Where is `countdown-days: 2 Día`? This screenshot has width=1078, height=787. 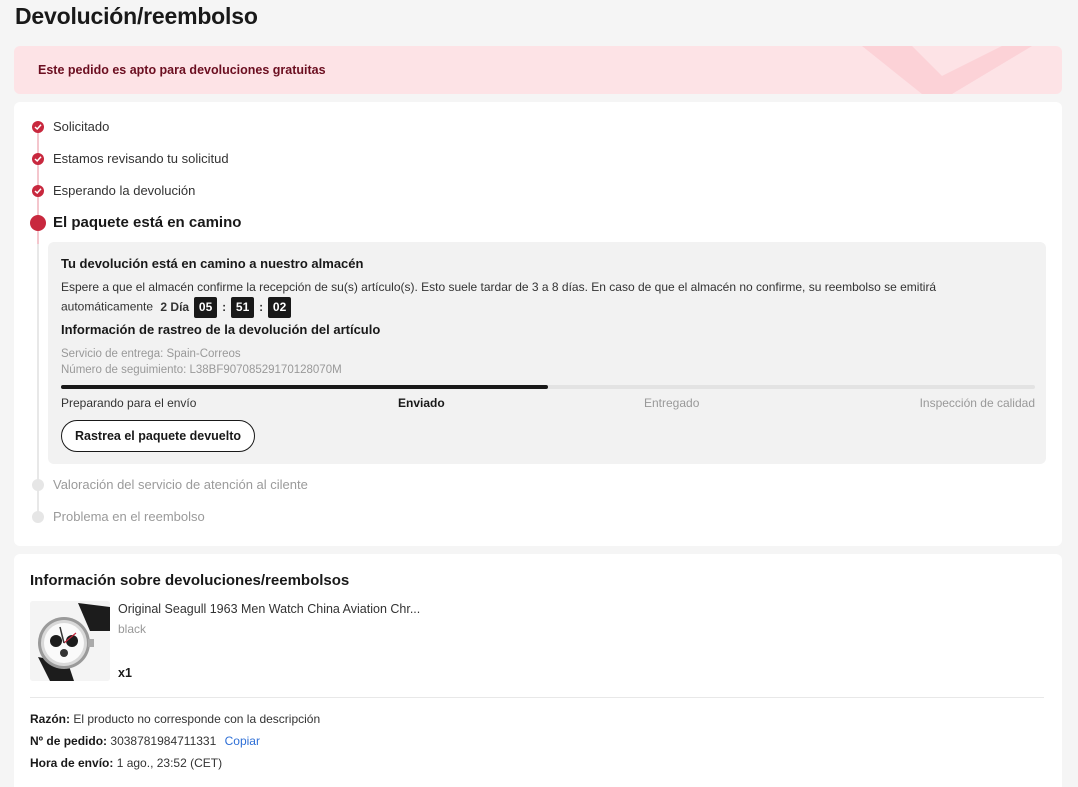
countdown-days: 2 Día is located at coordinates (175, 307).